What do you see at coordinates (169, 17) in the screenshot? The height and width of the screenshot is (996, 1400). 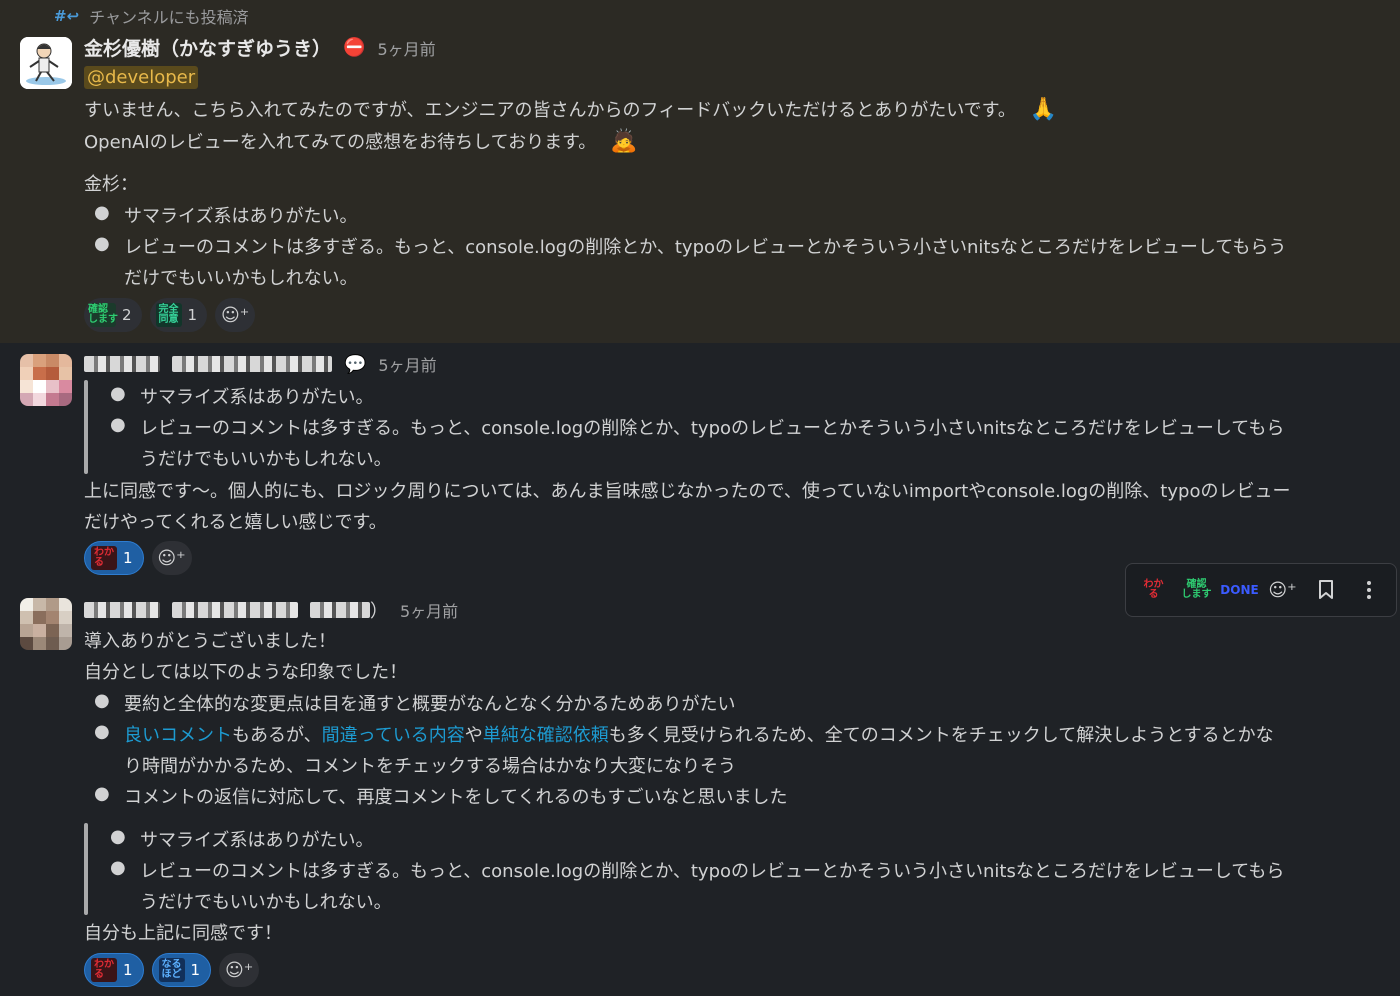 I see `shared-note-text: チャンネルにも投稿済` at bounding box center [169, 17].